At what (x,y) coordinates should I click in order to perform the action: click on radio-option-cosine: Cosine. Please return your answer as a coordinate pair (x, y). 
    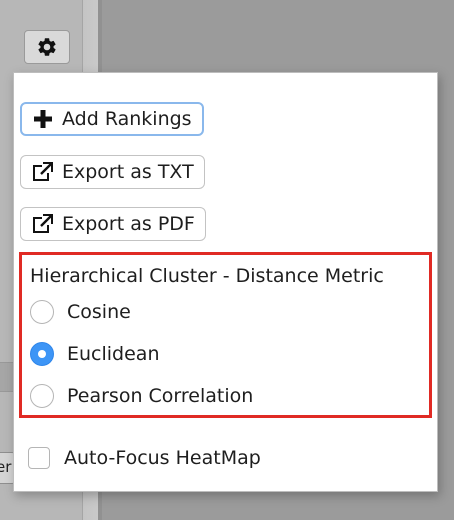
    Looking at the image, I should click on (80, 312).